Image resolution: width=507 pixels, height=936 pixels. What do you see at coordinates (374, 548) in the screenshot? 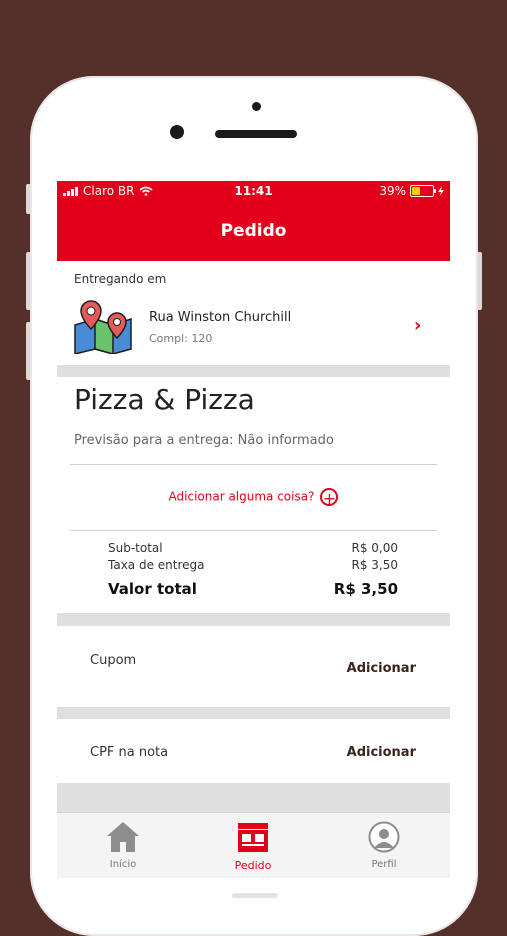
I see `subtotal-value: R$ 0,00` at bounding box center [374, 548].